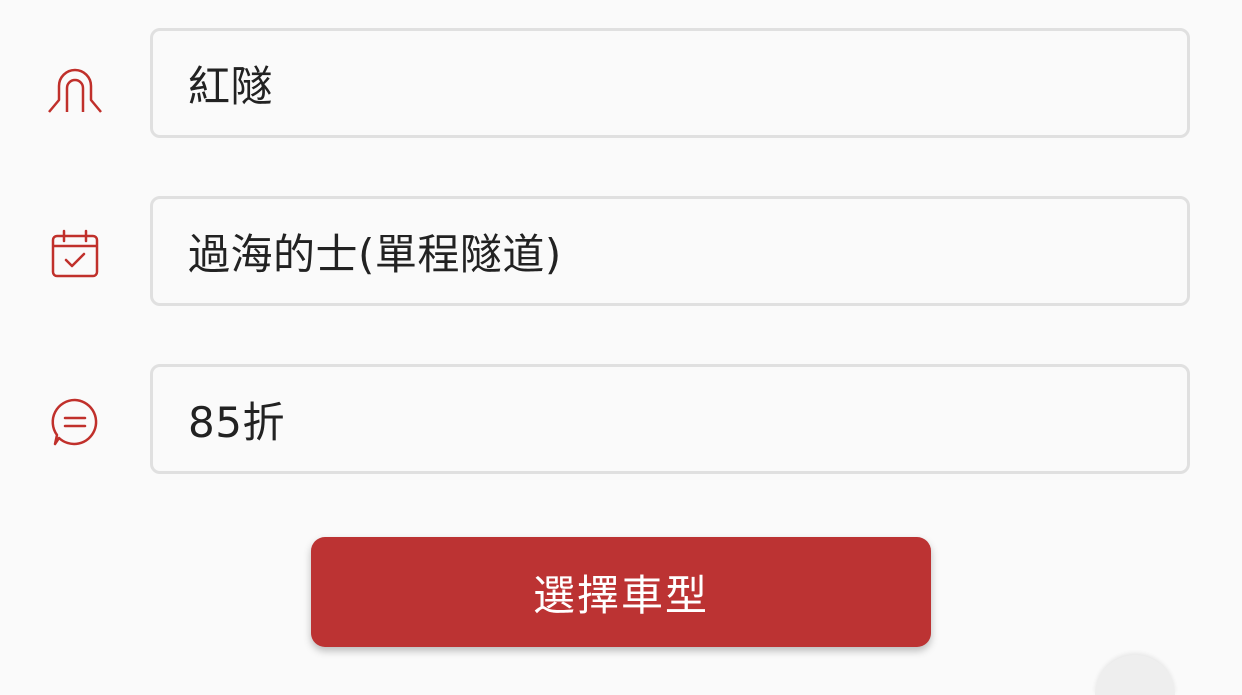 This screenshot has height=695, width=1242. I want to click on discount-field-value: 85折, so click(236, 422).